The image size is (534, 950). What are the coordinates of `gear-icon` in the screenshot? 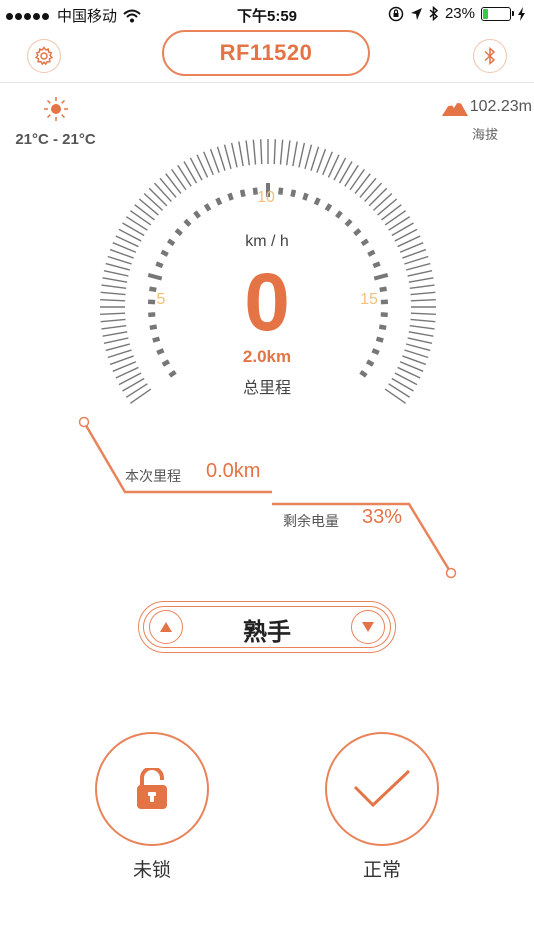 It's located at (44, 56).